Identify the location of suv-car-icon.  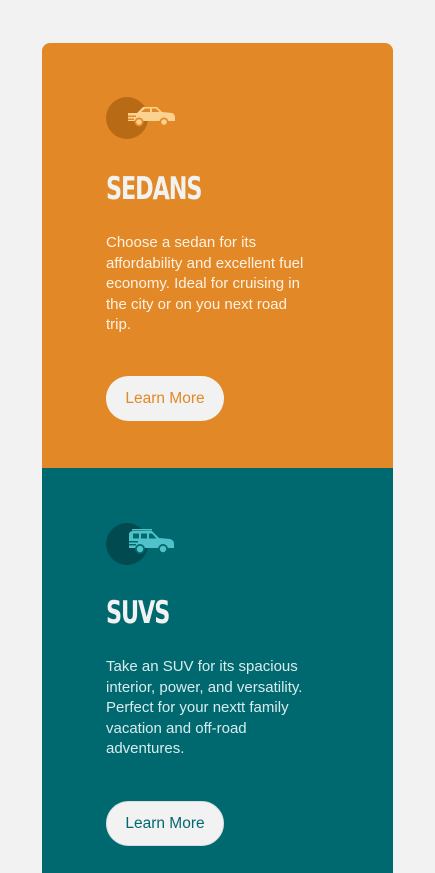
(142, 544).